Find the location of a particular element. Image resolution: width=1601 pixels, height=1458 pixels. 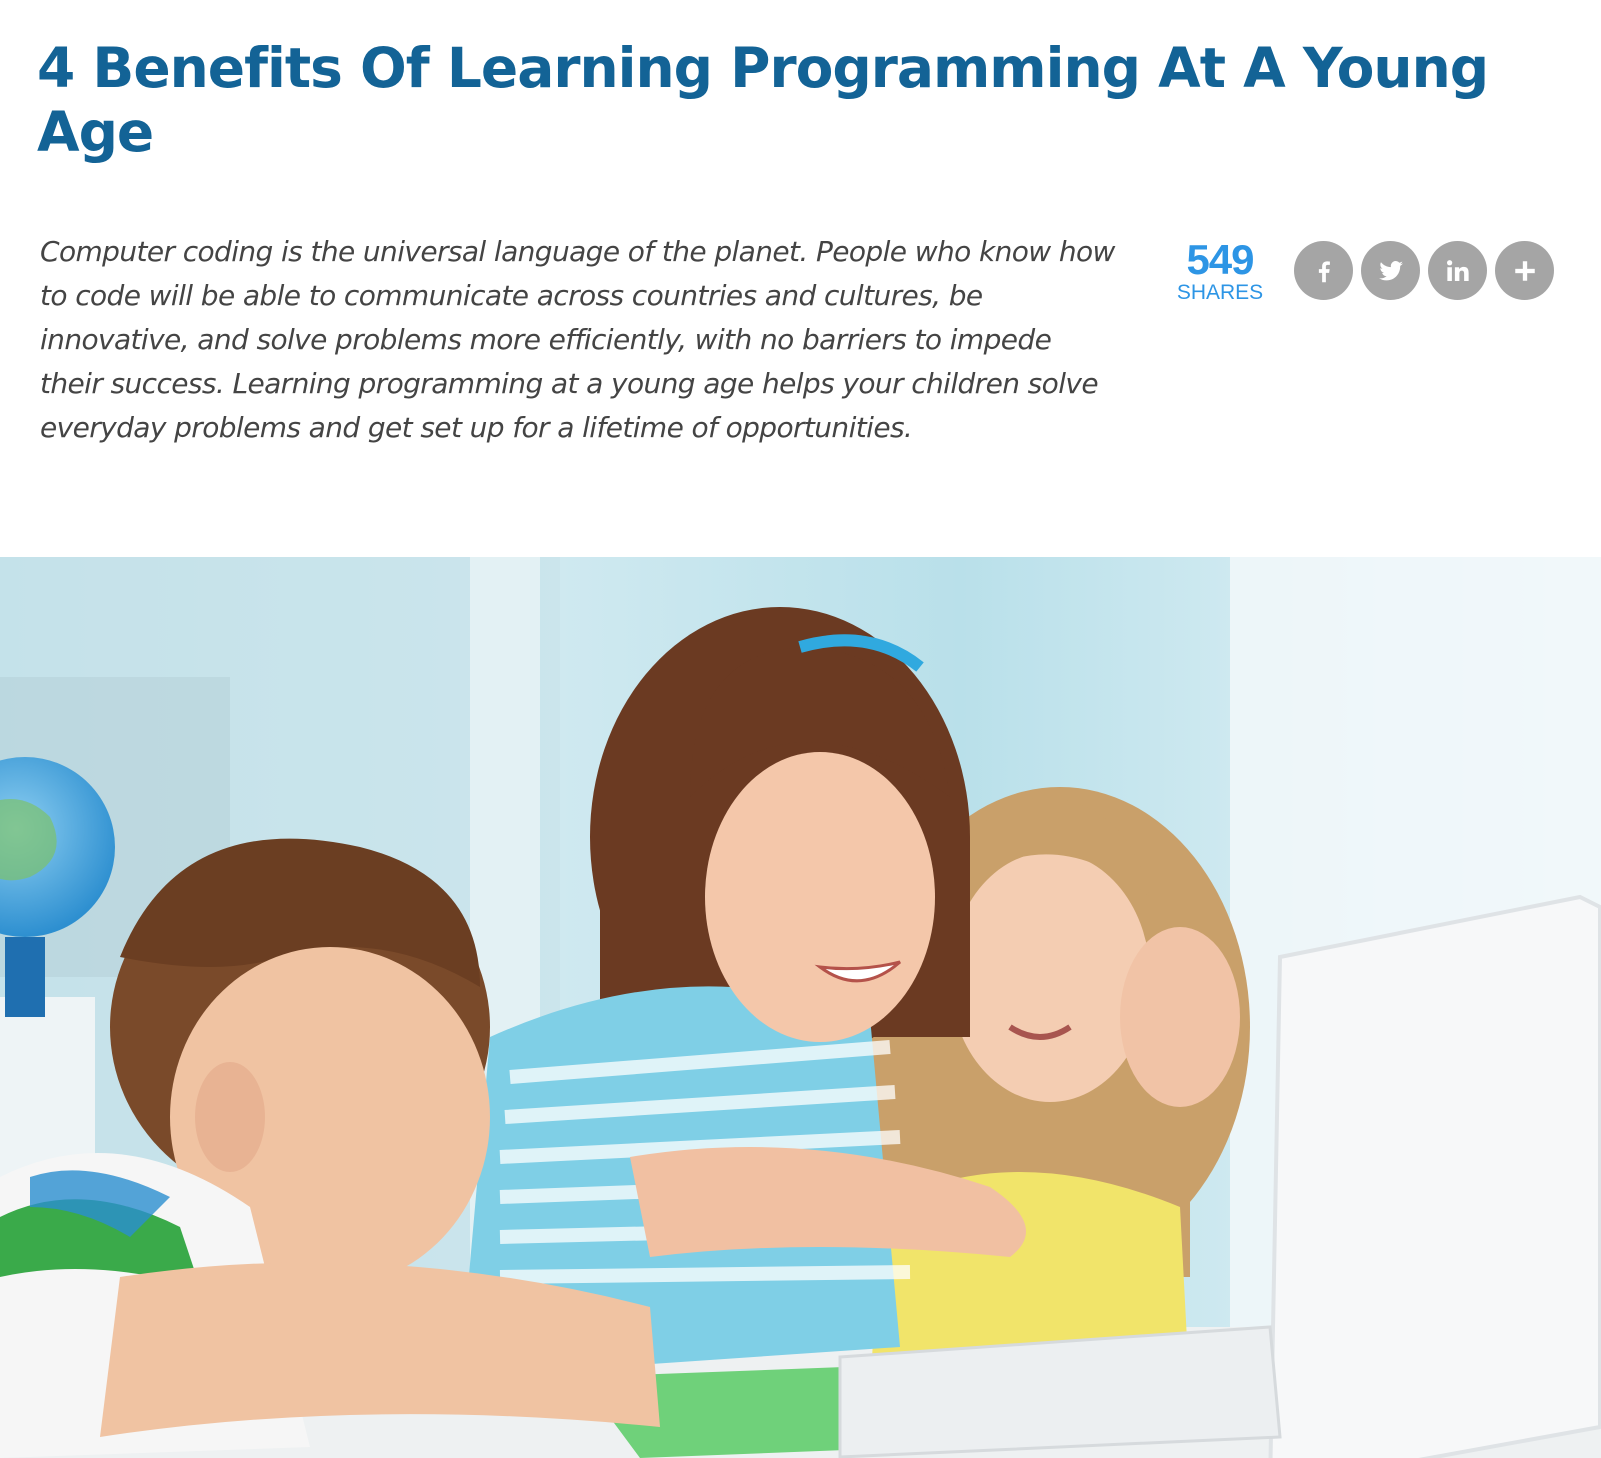

share-counter: 549 SHARES is located at coordinates (1220, 271).